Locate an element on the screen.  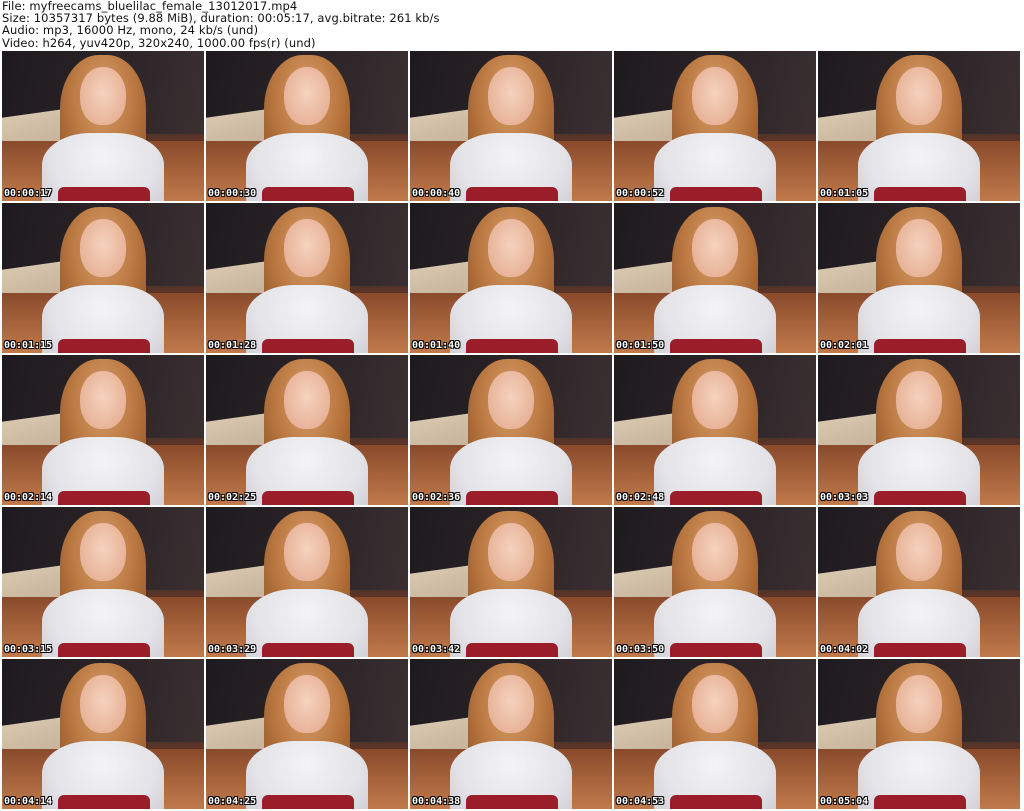
video-thumbnail: 00:03:42 is located at coordinates (511, 582).